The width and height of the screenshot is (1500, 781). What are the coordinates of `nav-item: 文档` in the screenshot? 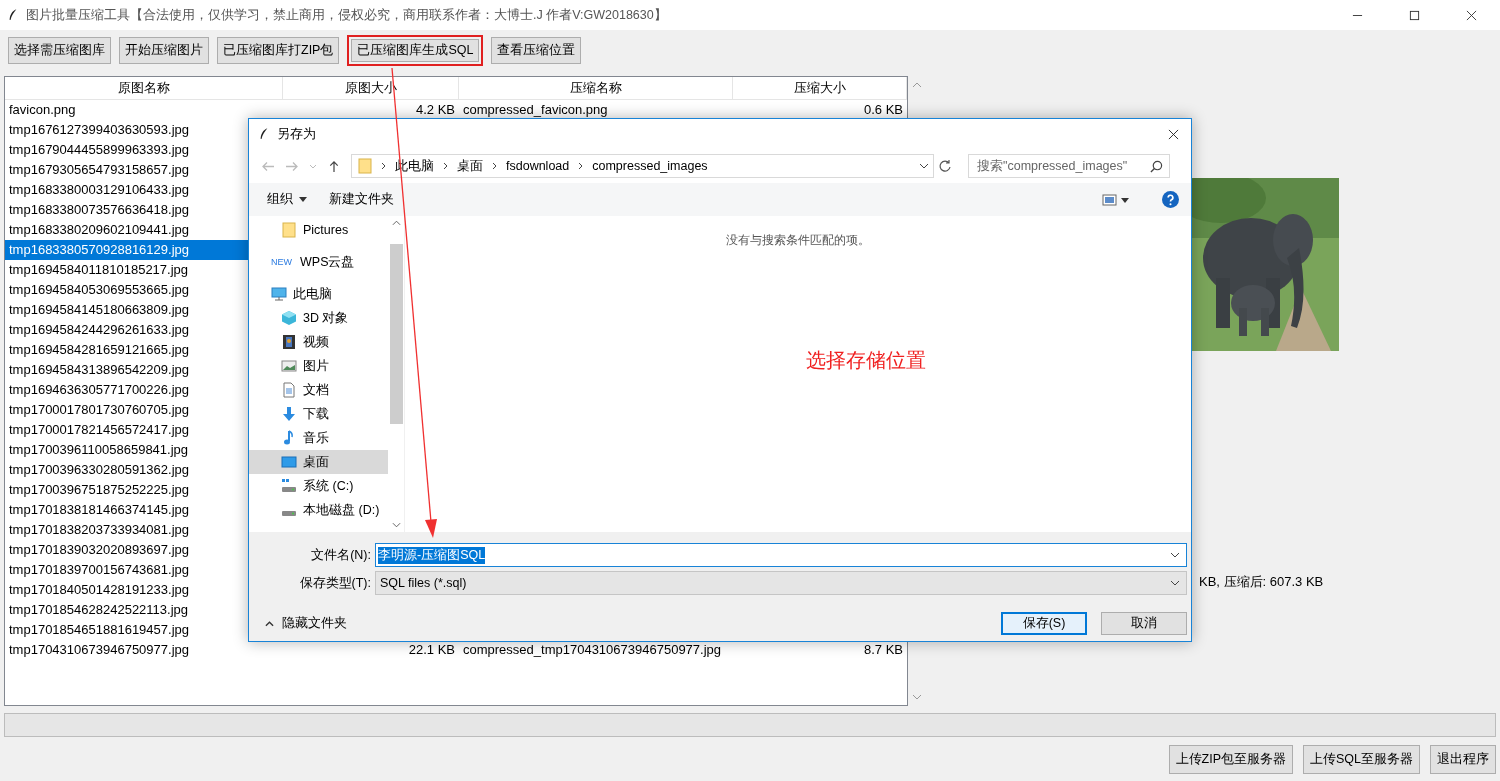 It's located at (318, 390).